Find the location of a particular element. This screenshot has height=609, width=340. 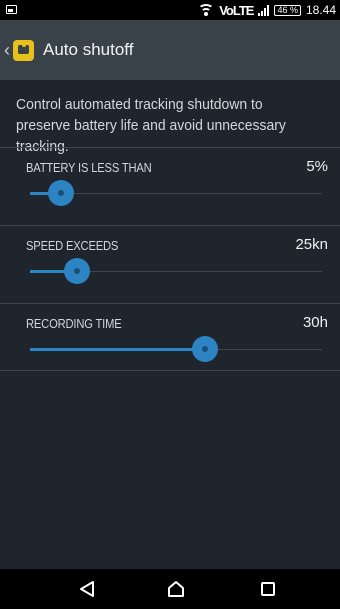

status-bar: VoLTE 46 % 18.44 is located at coordinates (170, 10).